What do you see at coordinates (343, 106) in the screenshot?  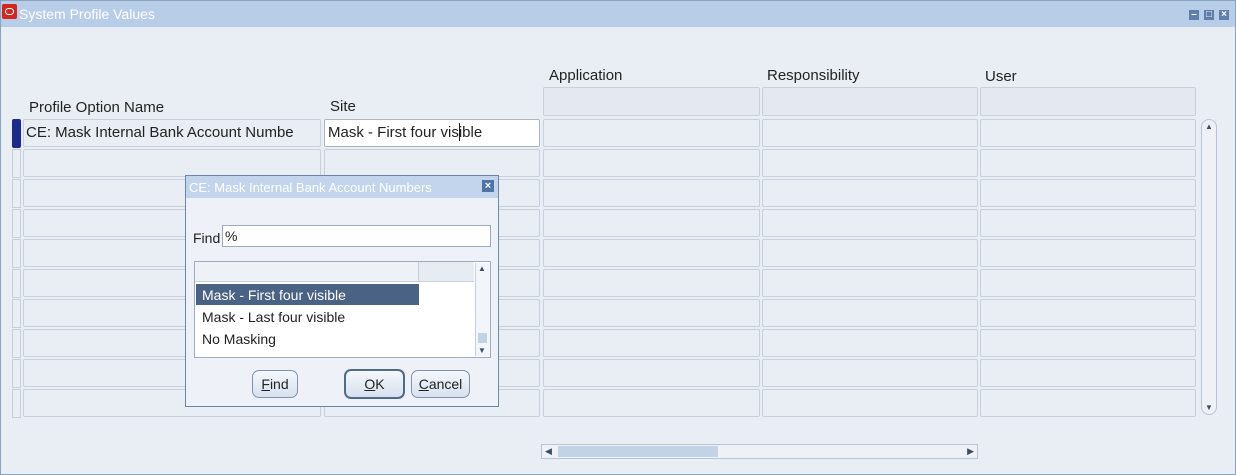 I see `column-header-site: Site` at bounding box center [343, 106].